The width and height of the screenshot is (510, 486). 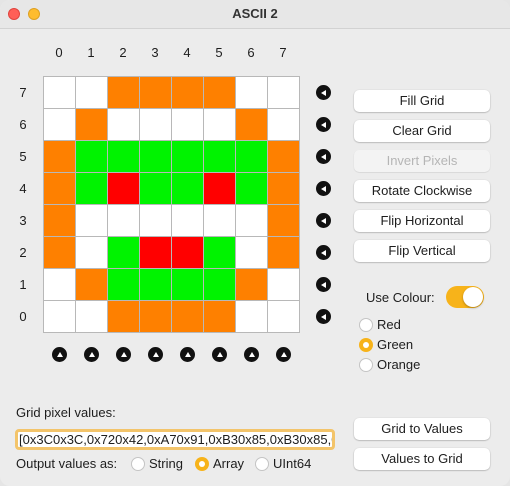 I want to click on column-label: 7, so click(x=283, y=52).